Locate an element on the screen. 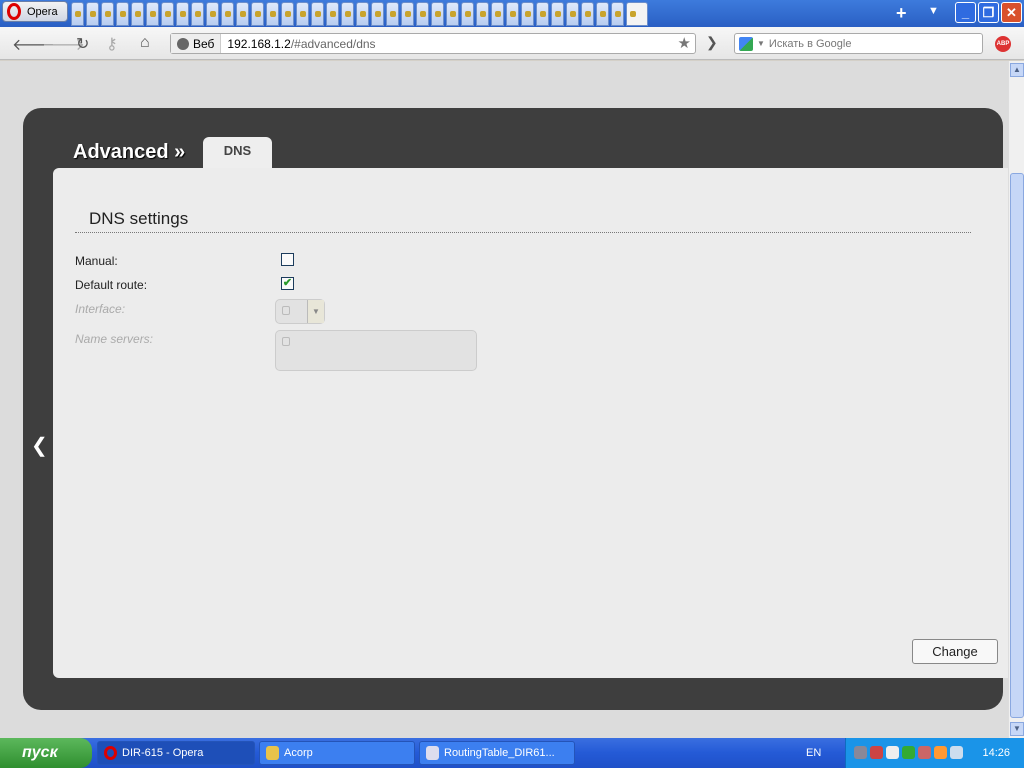 Image resolution: width=1024 pixels, height=768 pixels. taskbar-item-acorp: Acorp is located at coordinates (337, 753).